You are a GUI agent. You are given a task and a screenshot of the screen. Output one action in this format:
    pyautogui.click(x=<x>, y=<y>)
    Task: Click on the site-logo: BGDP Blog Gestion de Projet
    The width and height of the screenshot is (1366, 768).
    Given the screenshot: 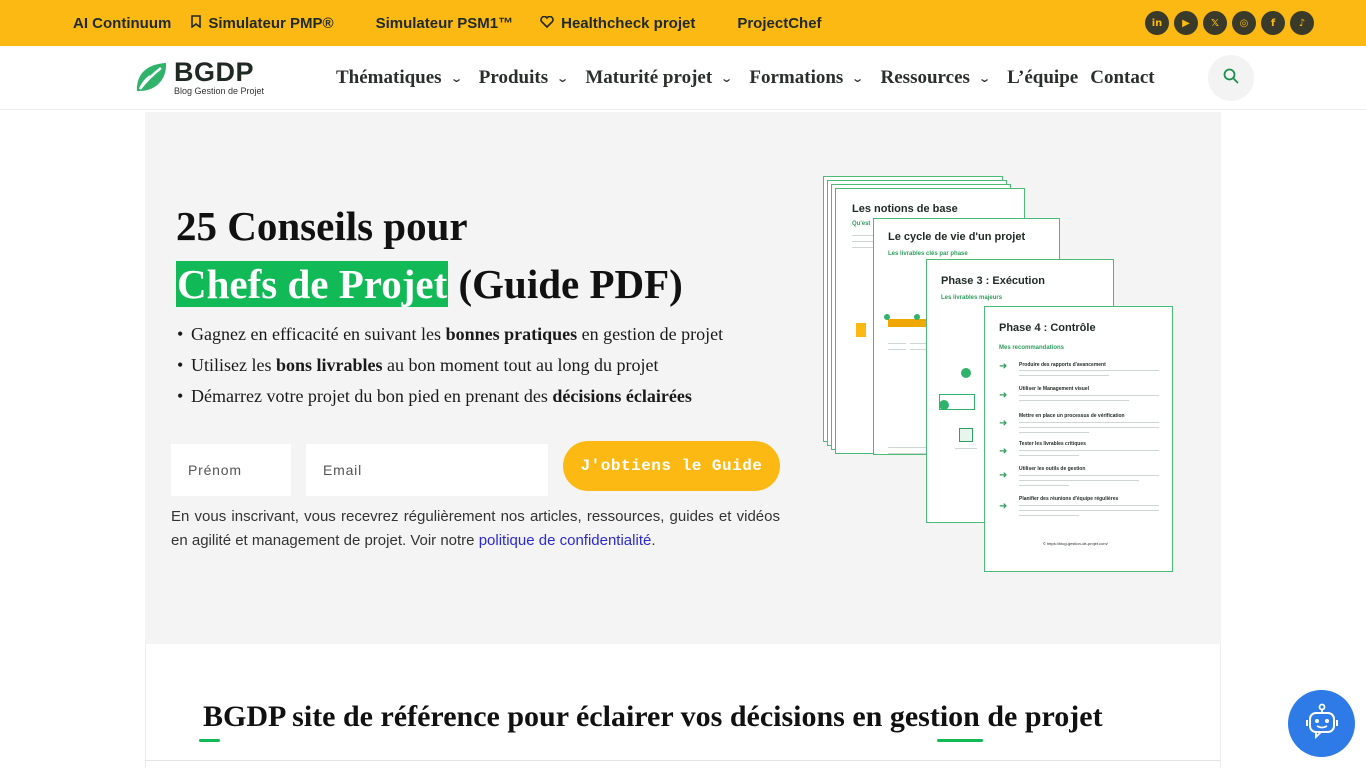 What is the action you would take?
    pyautogui.click(x=199, y=77)
    